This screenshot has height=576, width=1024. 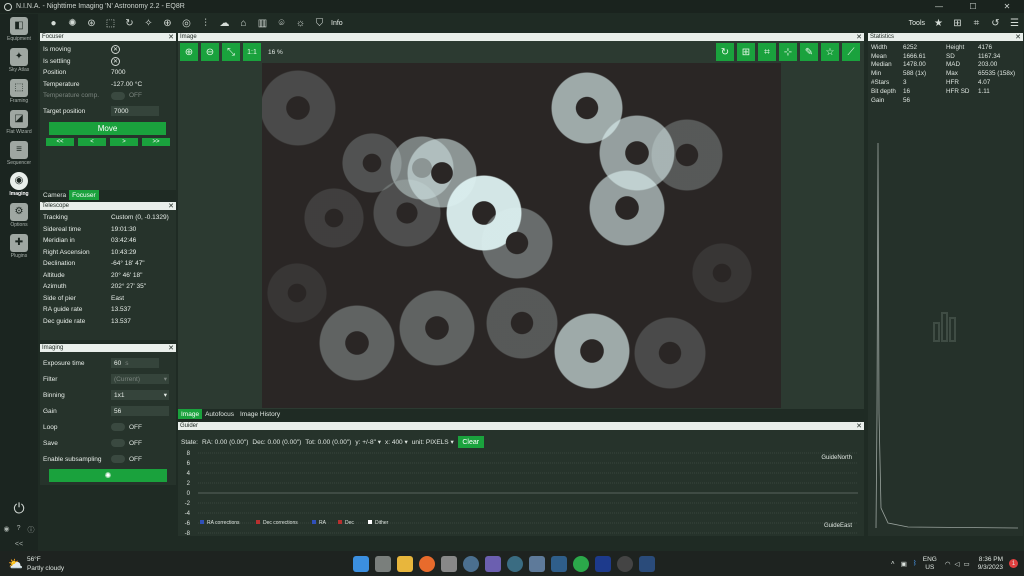 I want to click on focuser-icon: ⊛, so click(x=91, y=23).